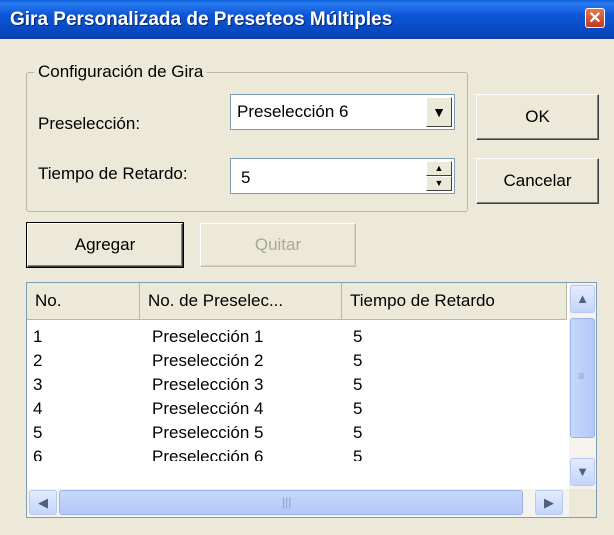 The width and height of the screenshot is (614, 535). What do you see at coordinates (278, 245) in the screenshot?
I see `remove-button: Quitar` at bounding box center [278, 245].